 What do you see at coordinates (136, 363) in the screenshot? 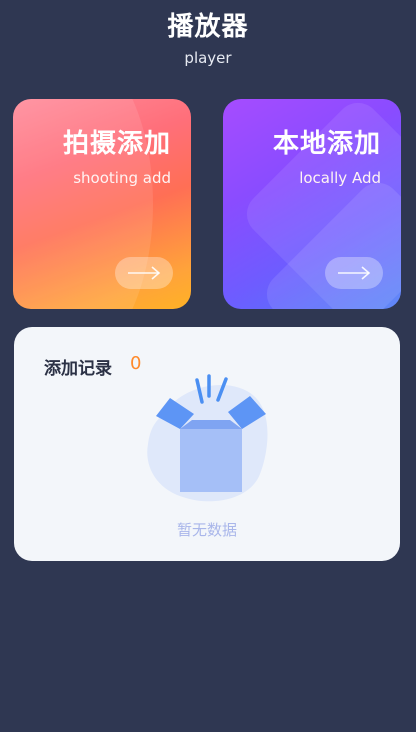
I see `add-record-count: 0` at bounding box center [136, 363].